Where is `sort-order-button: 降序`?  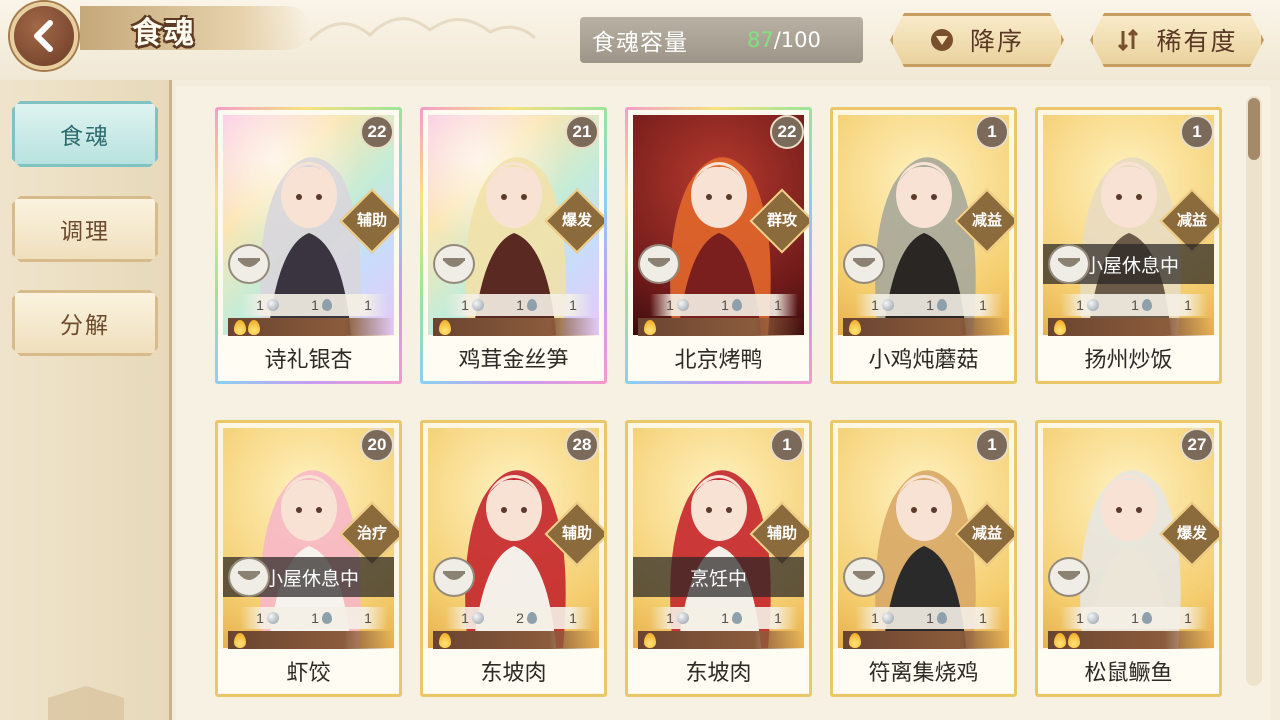
sort-order-button: 降序 is located at coordinates (977, 40).